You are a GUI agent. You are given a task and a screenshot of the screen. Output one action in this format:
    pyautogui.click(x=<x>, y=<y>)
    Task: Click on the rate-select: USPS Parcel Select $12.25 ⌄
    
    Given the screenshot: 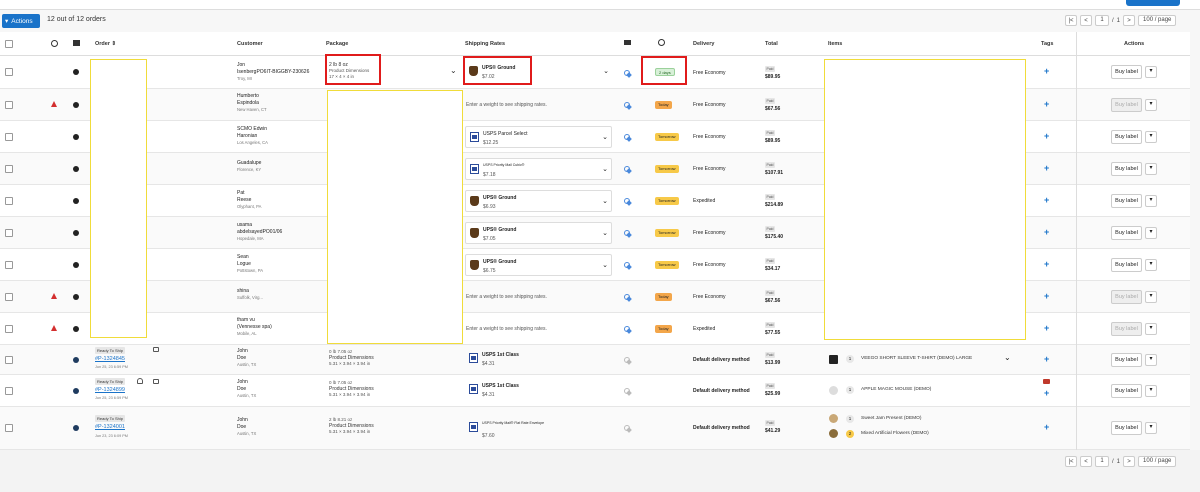 What is the action you would take?
    pyautogui.click(x=538, y=137)
    